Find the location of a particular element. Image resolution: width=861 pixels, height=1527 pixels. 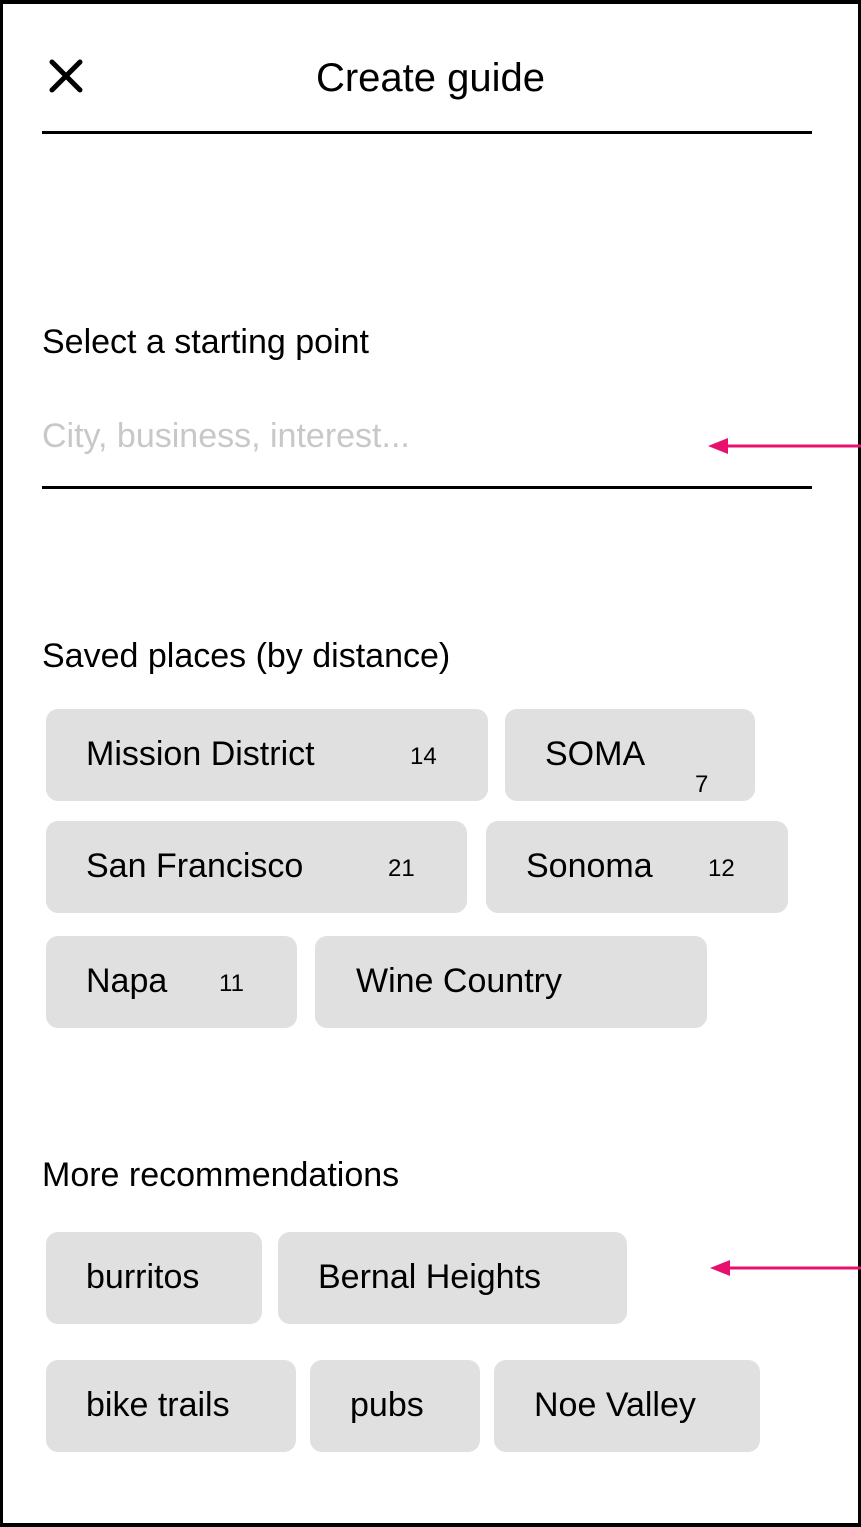

saved-place-chip: SOMA 7 is located at coordinates (630, 755).